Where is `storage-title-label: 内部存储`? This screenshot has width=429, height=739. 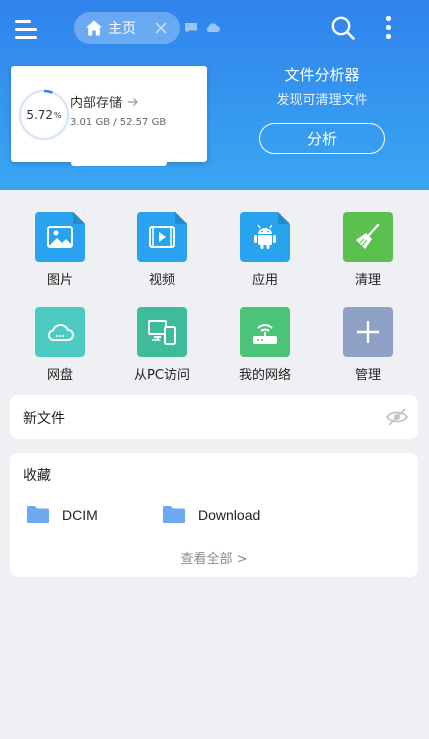
storage-title-label: 内部存储 is located at coordinates (96, 103).